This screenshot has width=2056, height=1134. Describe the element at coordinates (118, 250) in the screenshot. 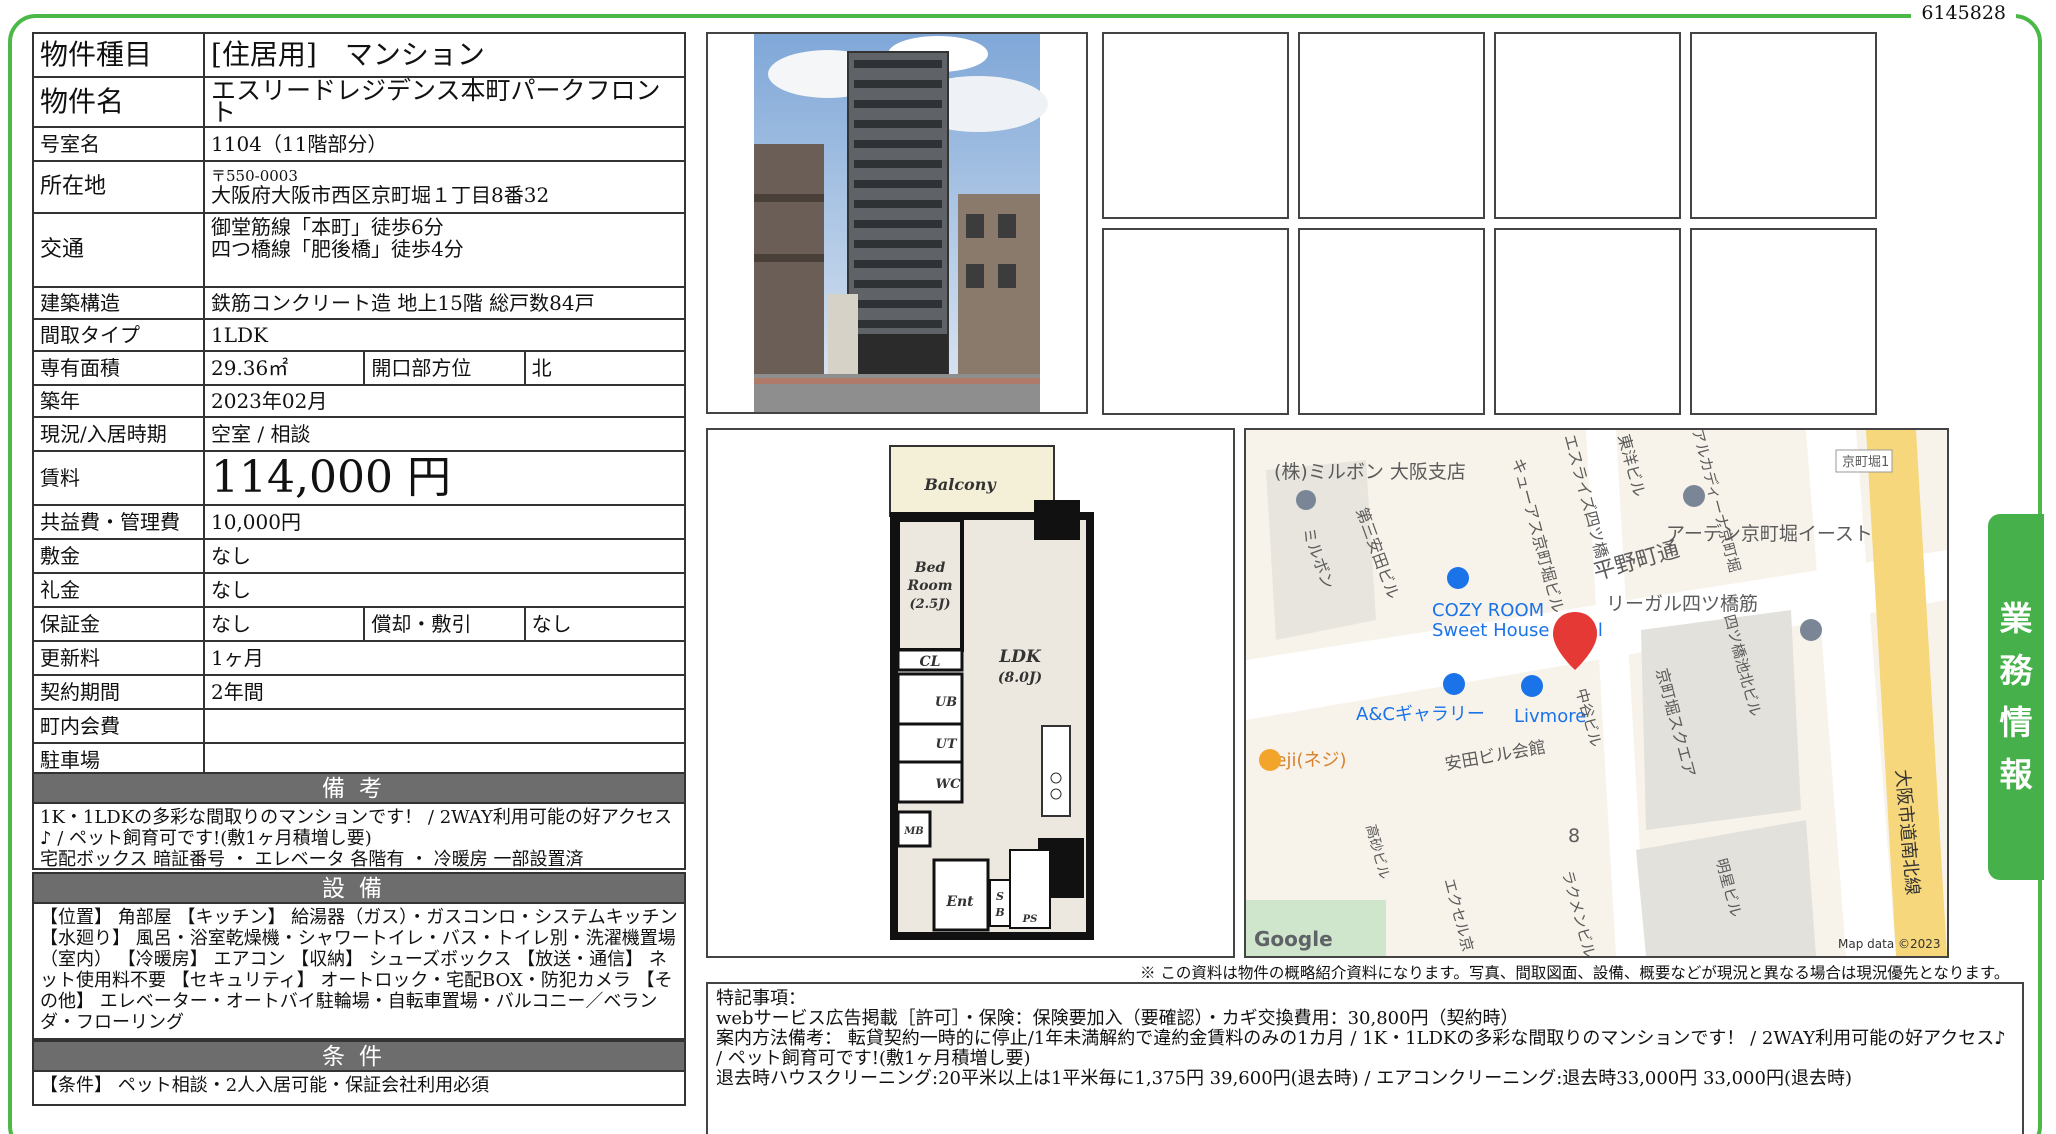

I see `label-access: 交通` at that location.